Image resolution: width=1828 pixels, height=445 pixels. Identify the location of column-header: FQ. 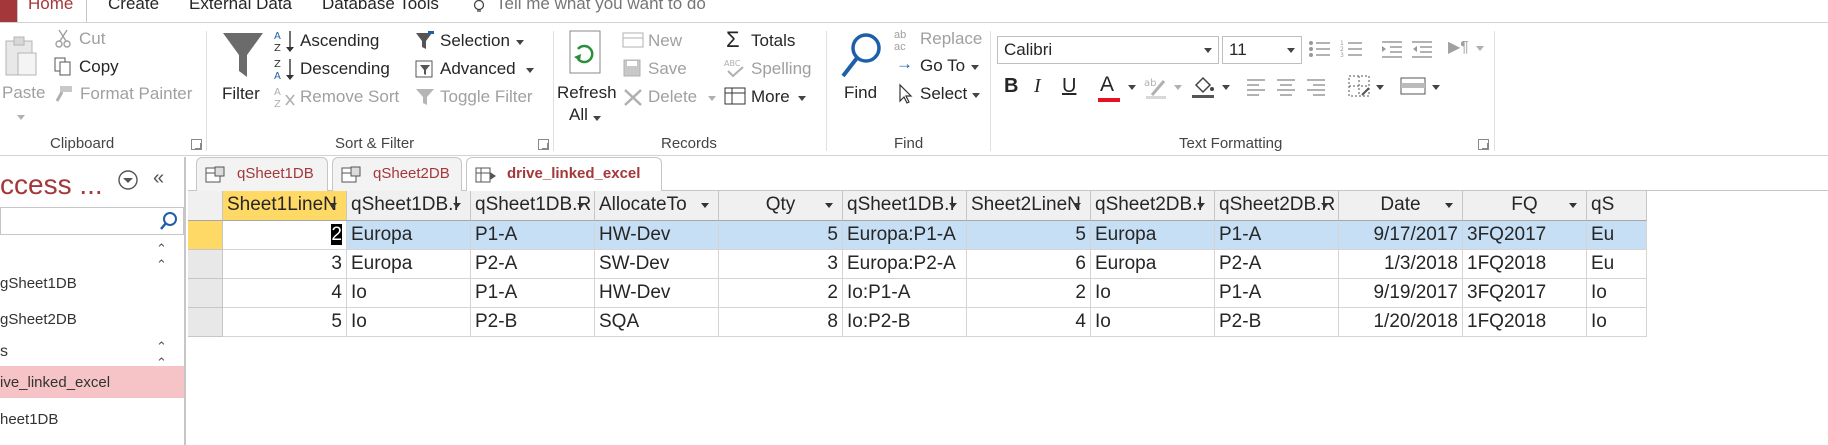
(1525, 206).